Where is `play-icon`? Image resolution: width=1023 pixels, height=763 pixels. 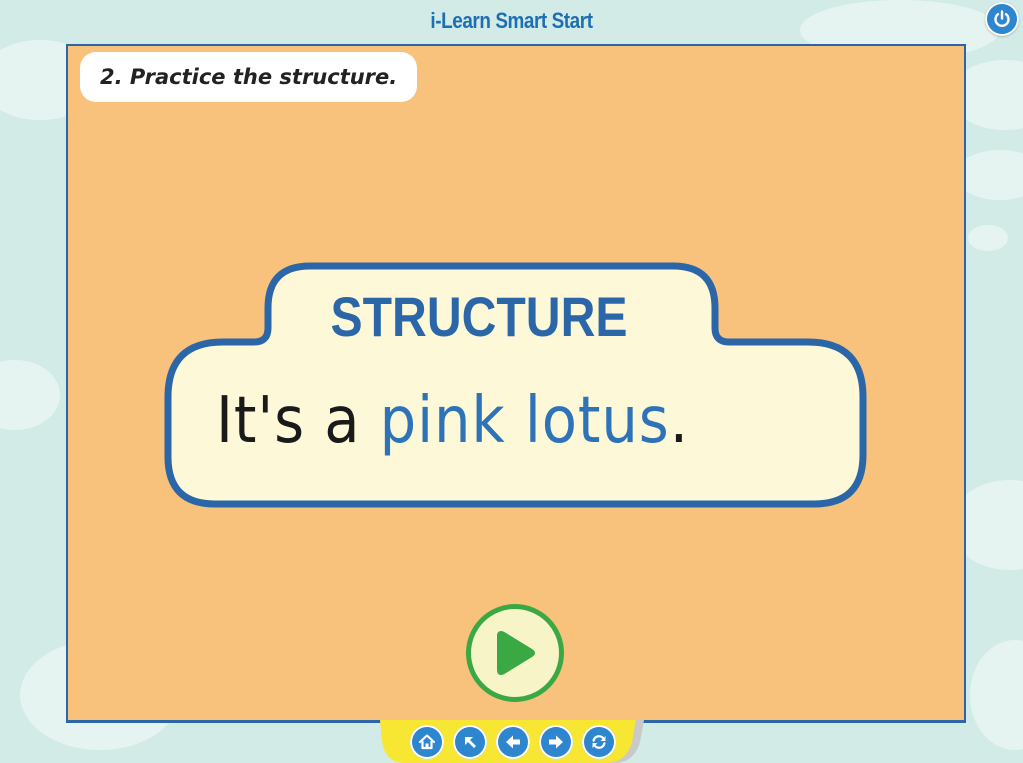 play-icon is located at coordinates (516, 653).